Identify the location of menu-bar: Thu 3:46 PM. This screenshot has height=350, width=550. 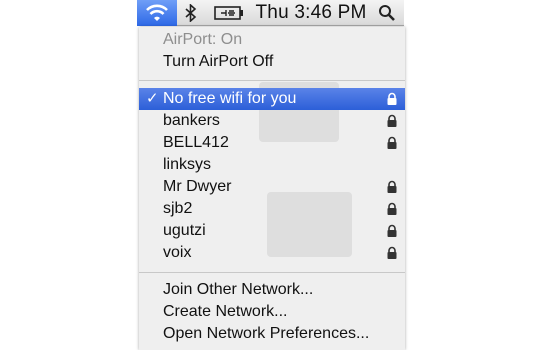
(270, 13).